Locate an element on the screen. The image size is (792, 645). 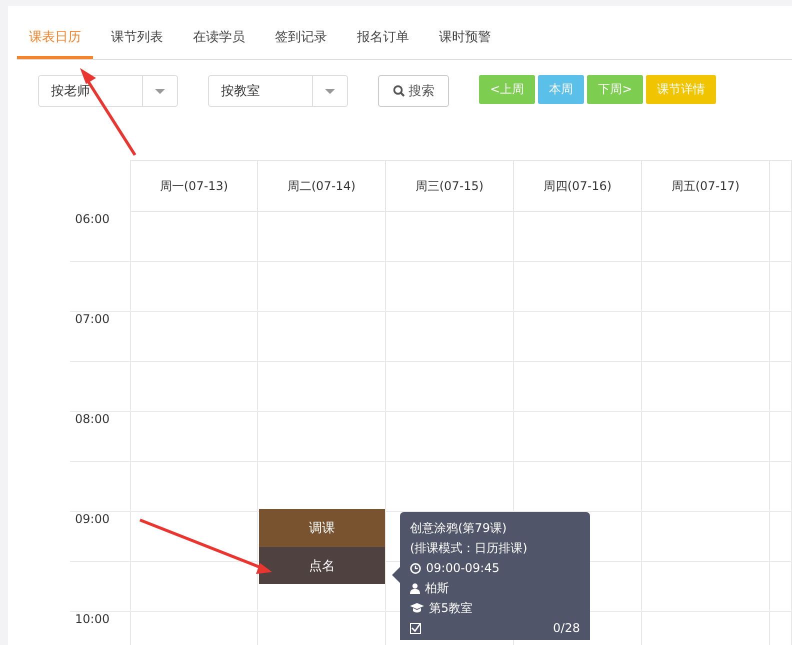
tab: 签到记录 is located at coordinates (301, 43).